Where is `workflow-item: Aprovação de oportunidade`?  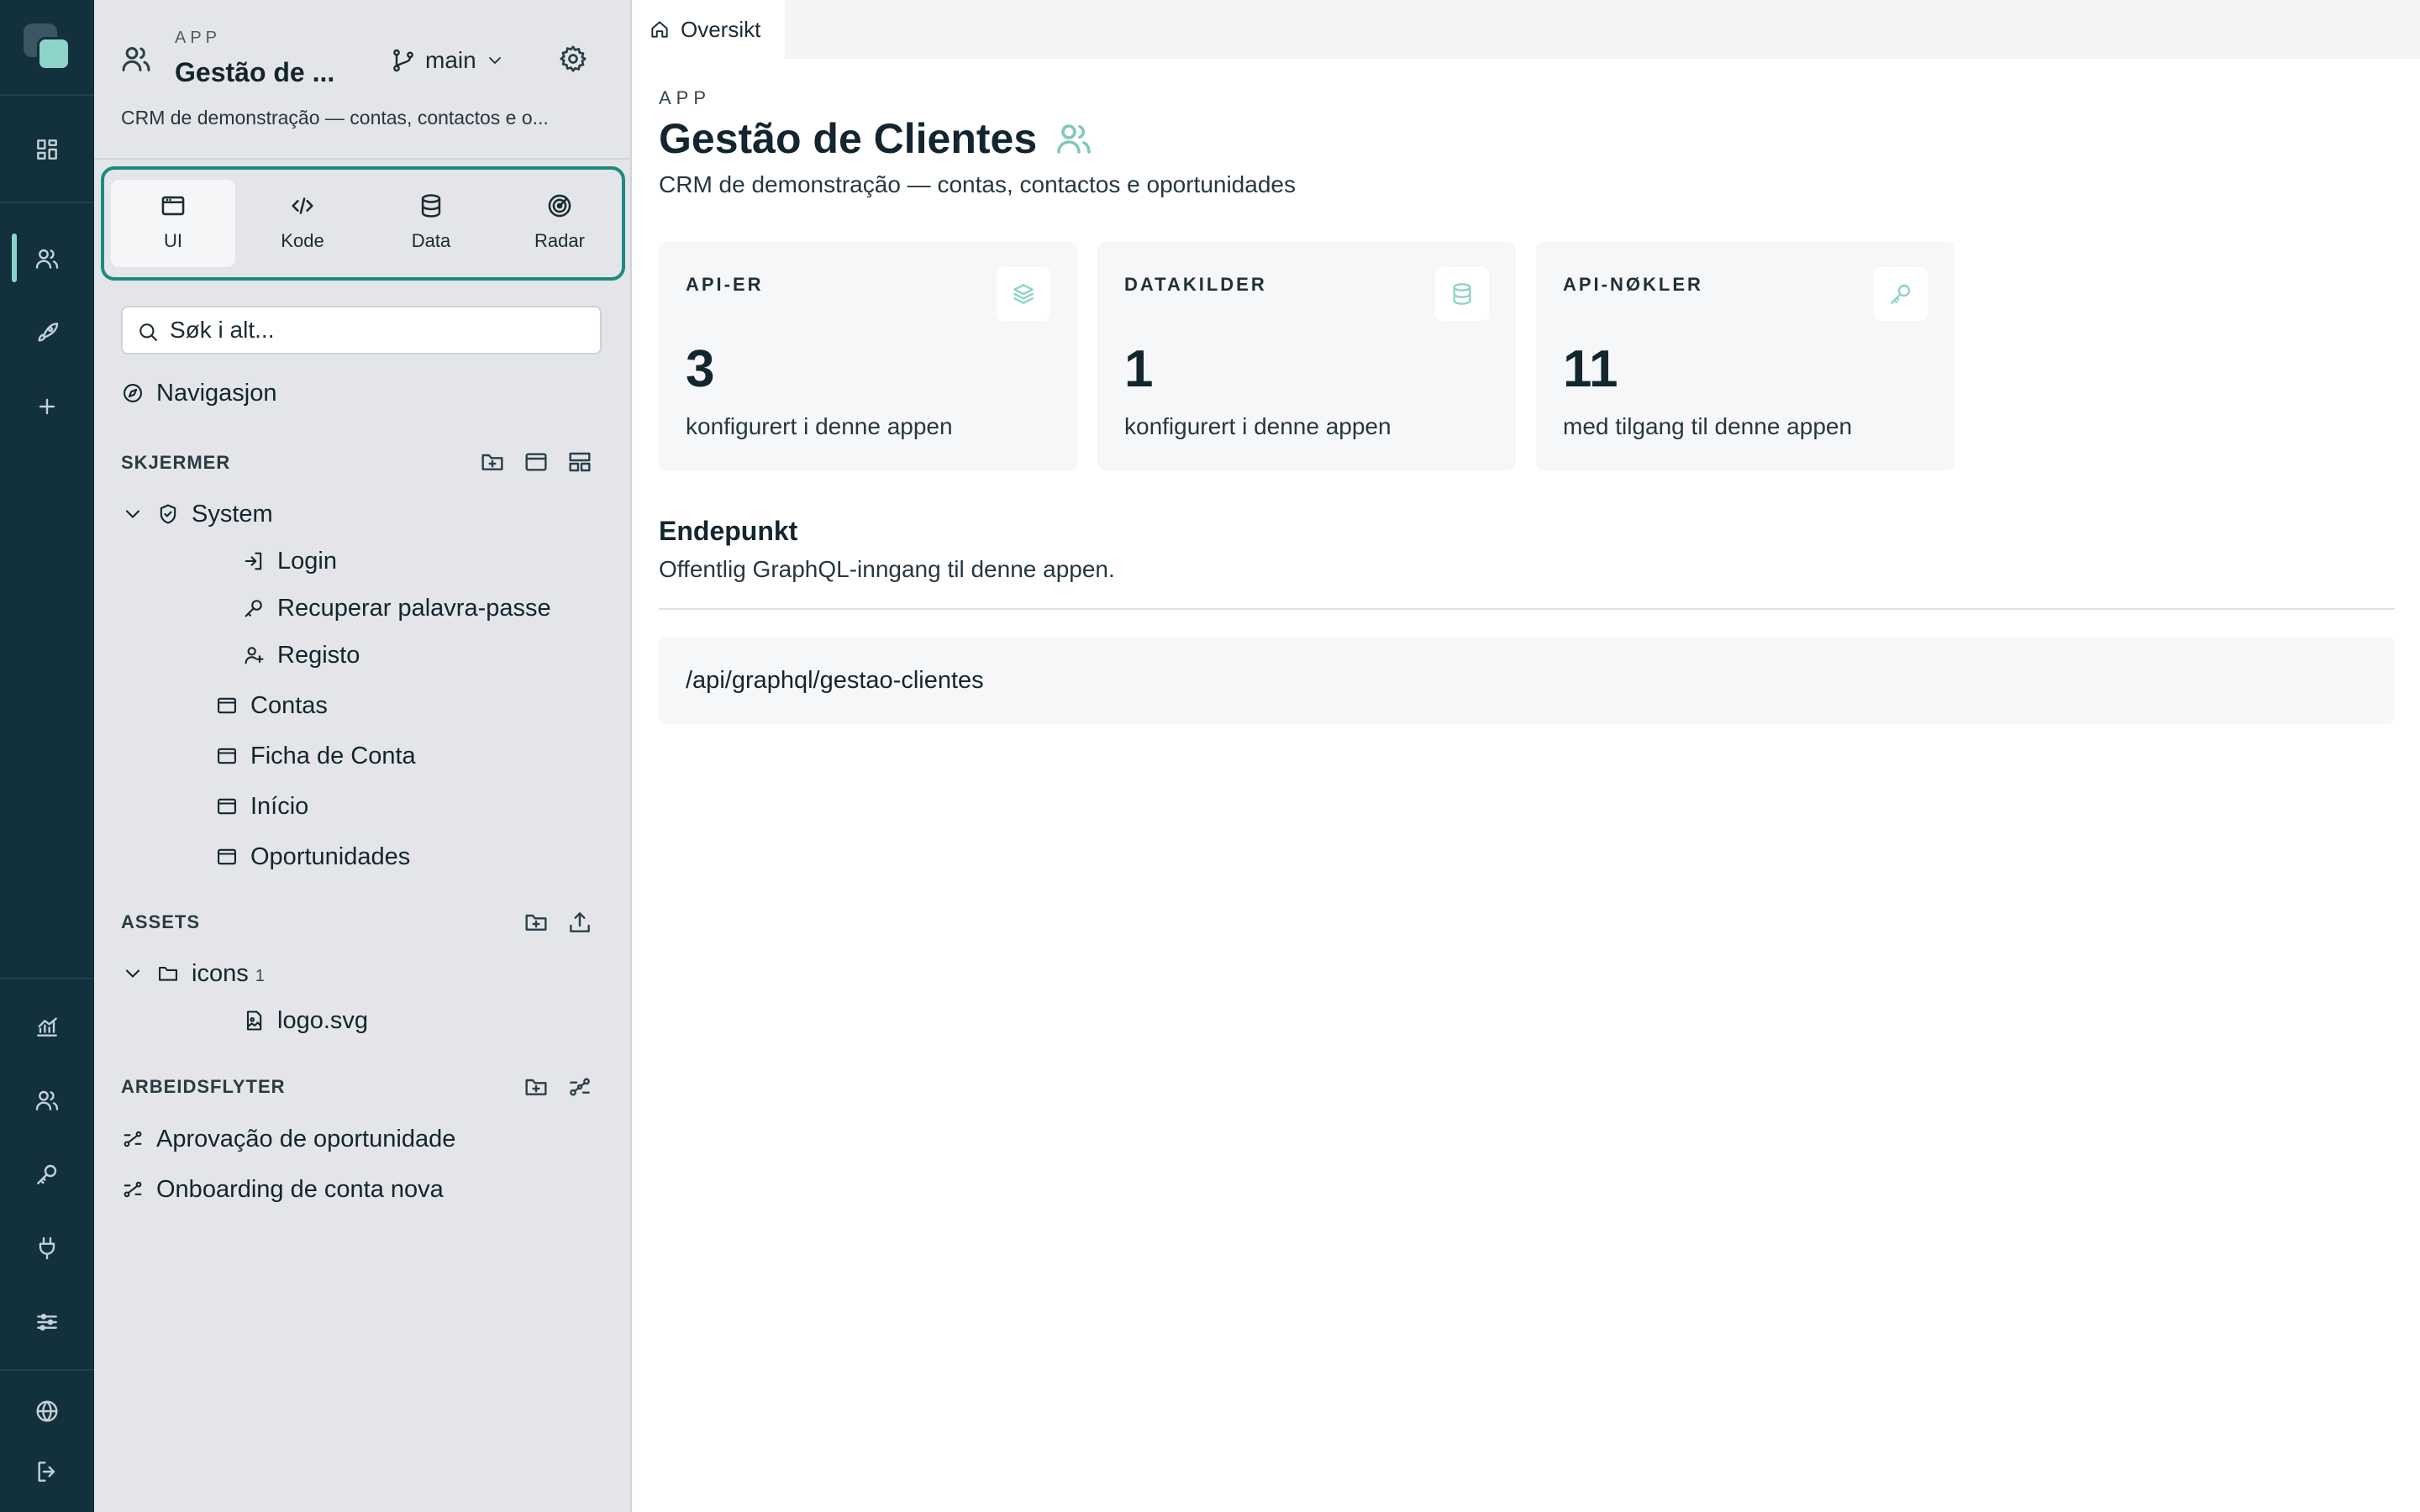 workflow-item: Aprovação de oportunidade is located at coordinates (288, 1139).